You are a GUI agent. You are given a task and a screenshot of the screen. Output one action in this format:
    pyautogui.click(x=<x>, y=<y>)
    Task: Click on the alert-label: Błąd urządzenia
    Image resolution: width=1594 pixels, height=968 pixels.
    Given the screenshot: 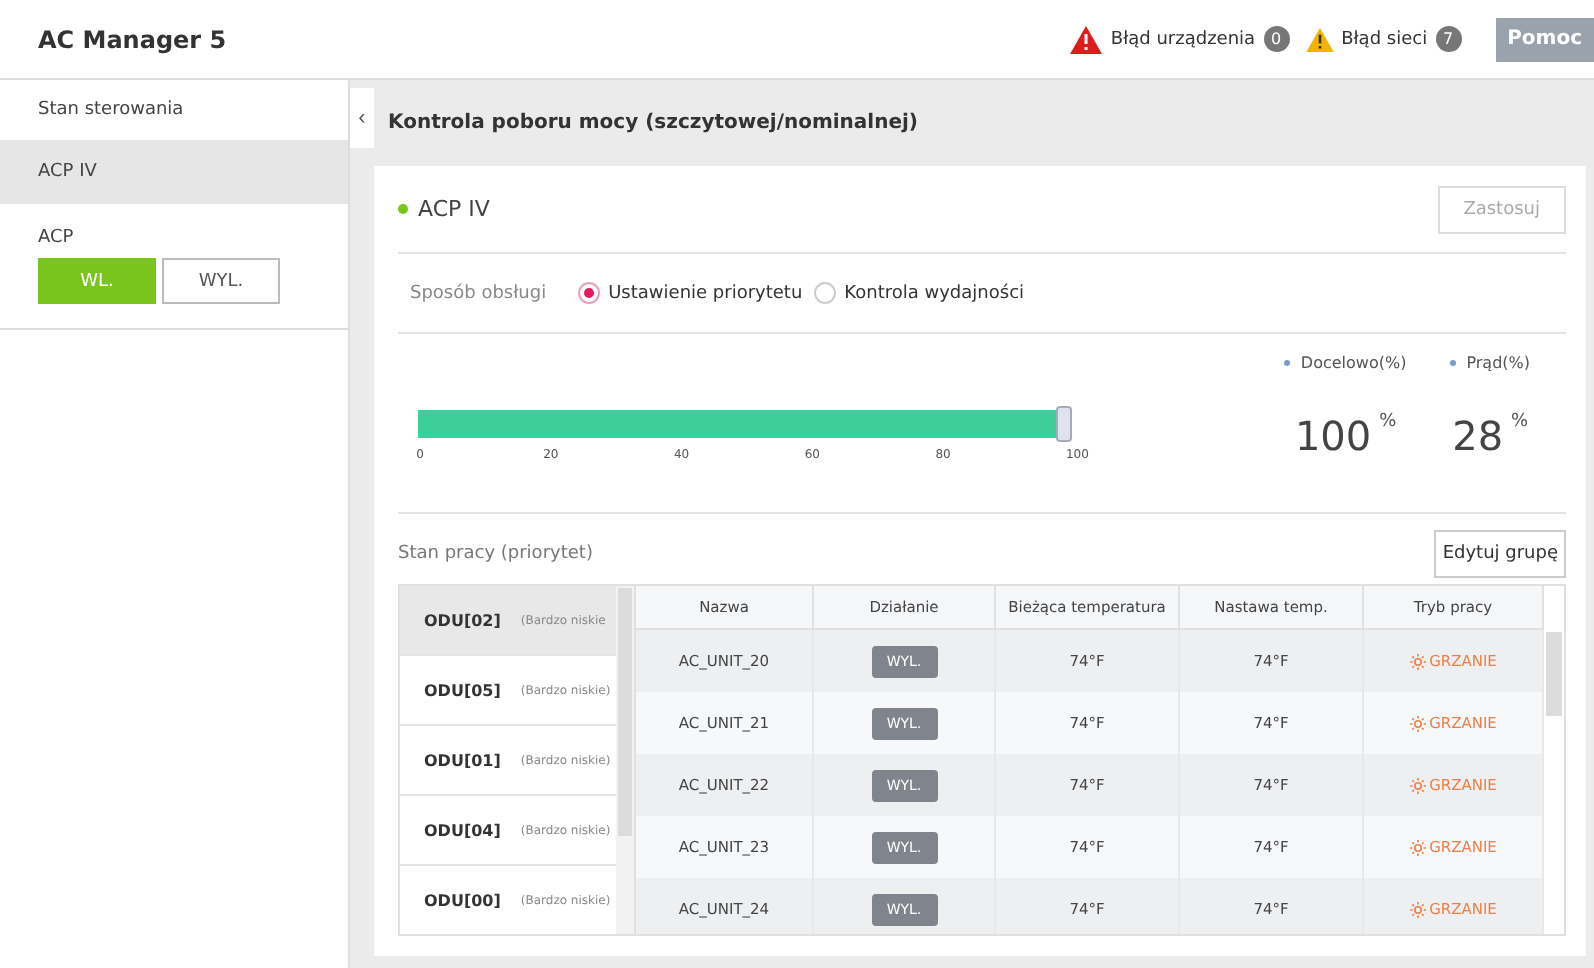 What is the action you would take?
    pyautogui.click(x=1183, y=39)
    